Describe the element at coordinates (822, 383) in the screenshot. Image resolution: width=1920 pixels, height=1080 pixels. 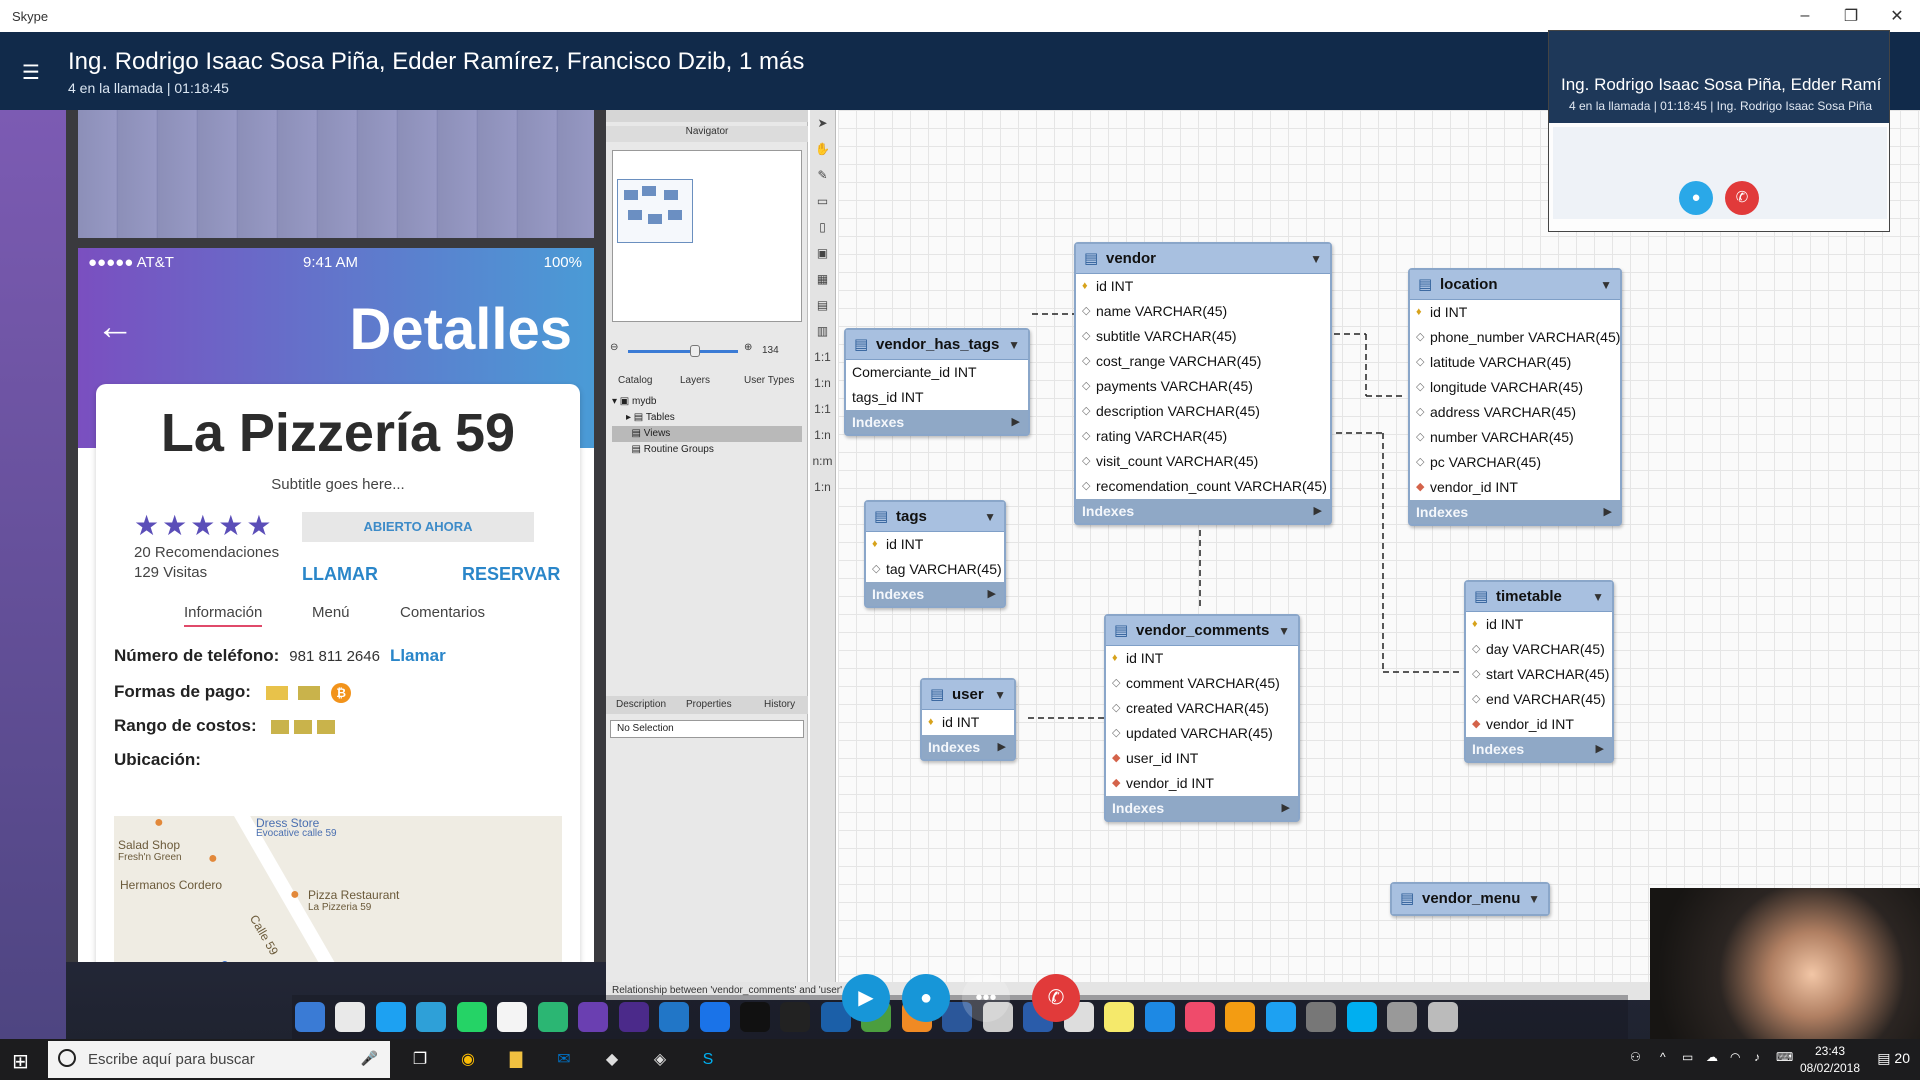
I see `rel-1-n-icon: 1:n` at that location.